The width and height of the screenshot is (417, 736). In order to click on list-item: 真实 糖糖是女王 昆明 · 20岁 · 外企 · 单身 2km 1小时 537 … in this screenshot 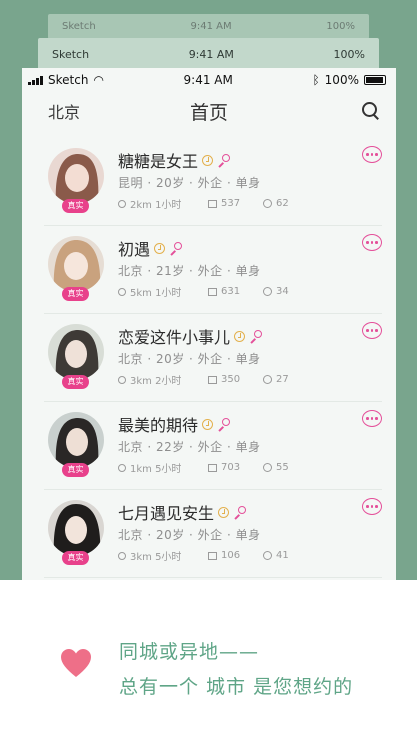, I will do `click(213, 182)`.